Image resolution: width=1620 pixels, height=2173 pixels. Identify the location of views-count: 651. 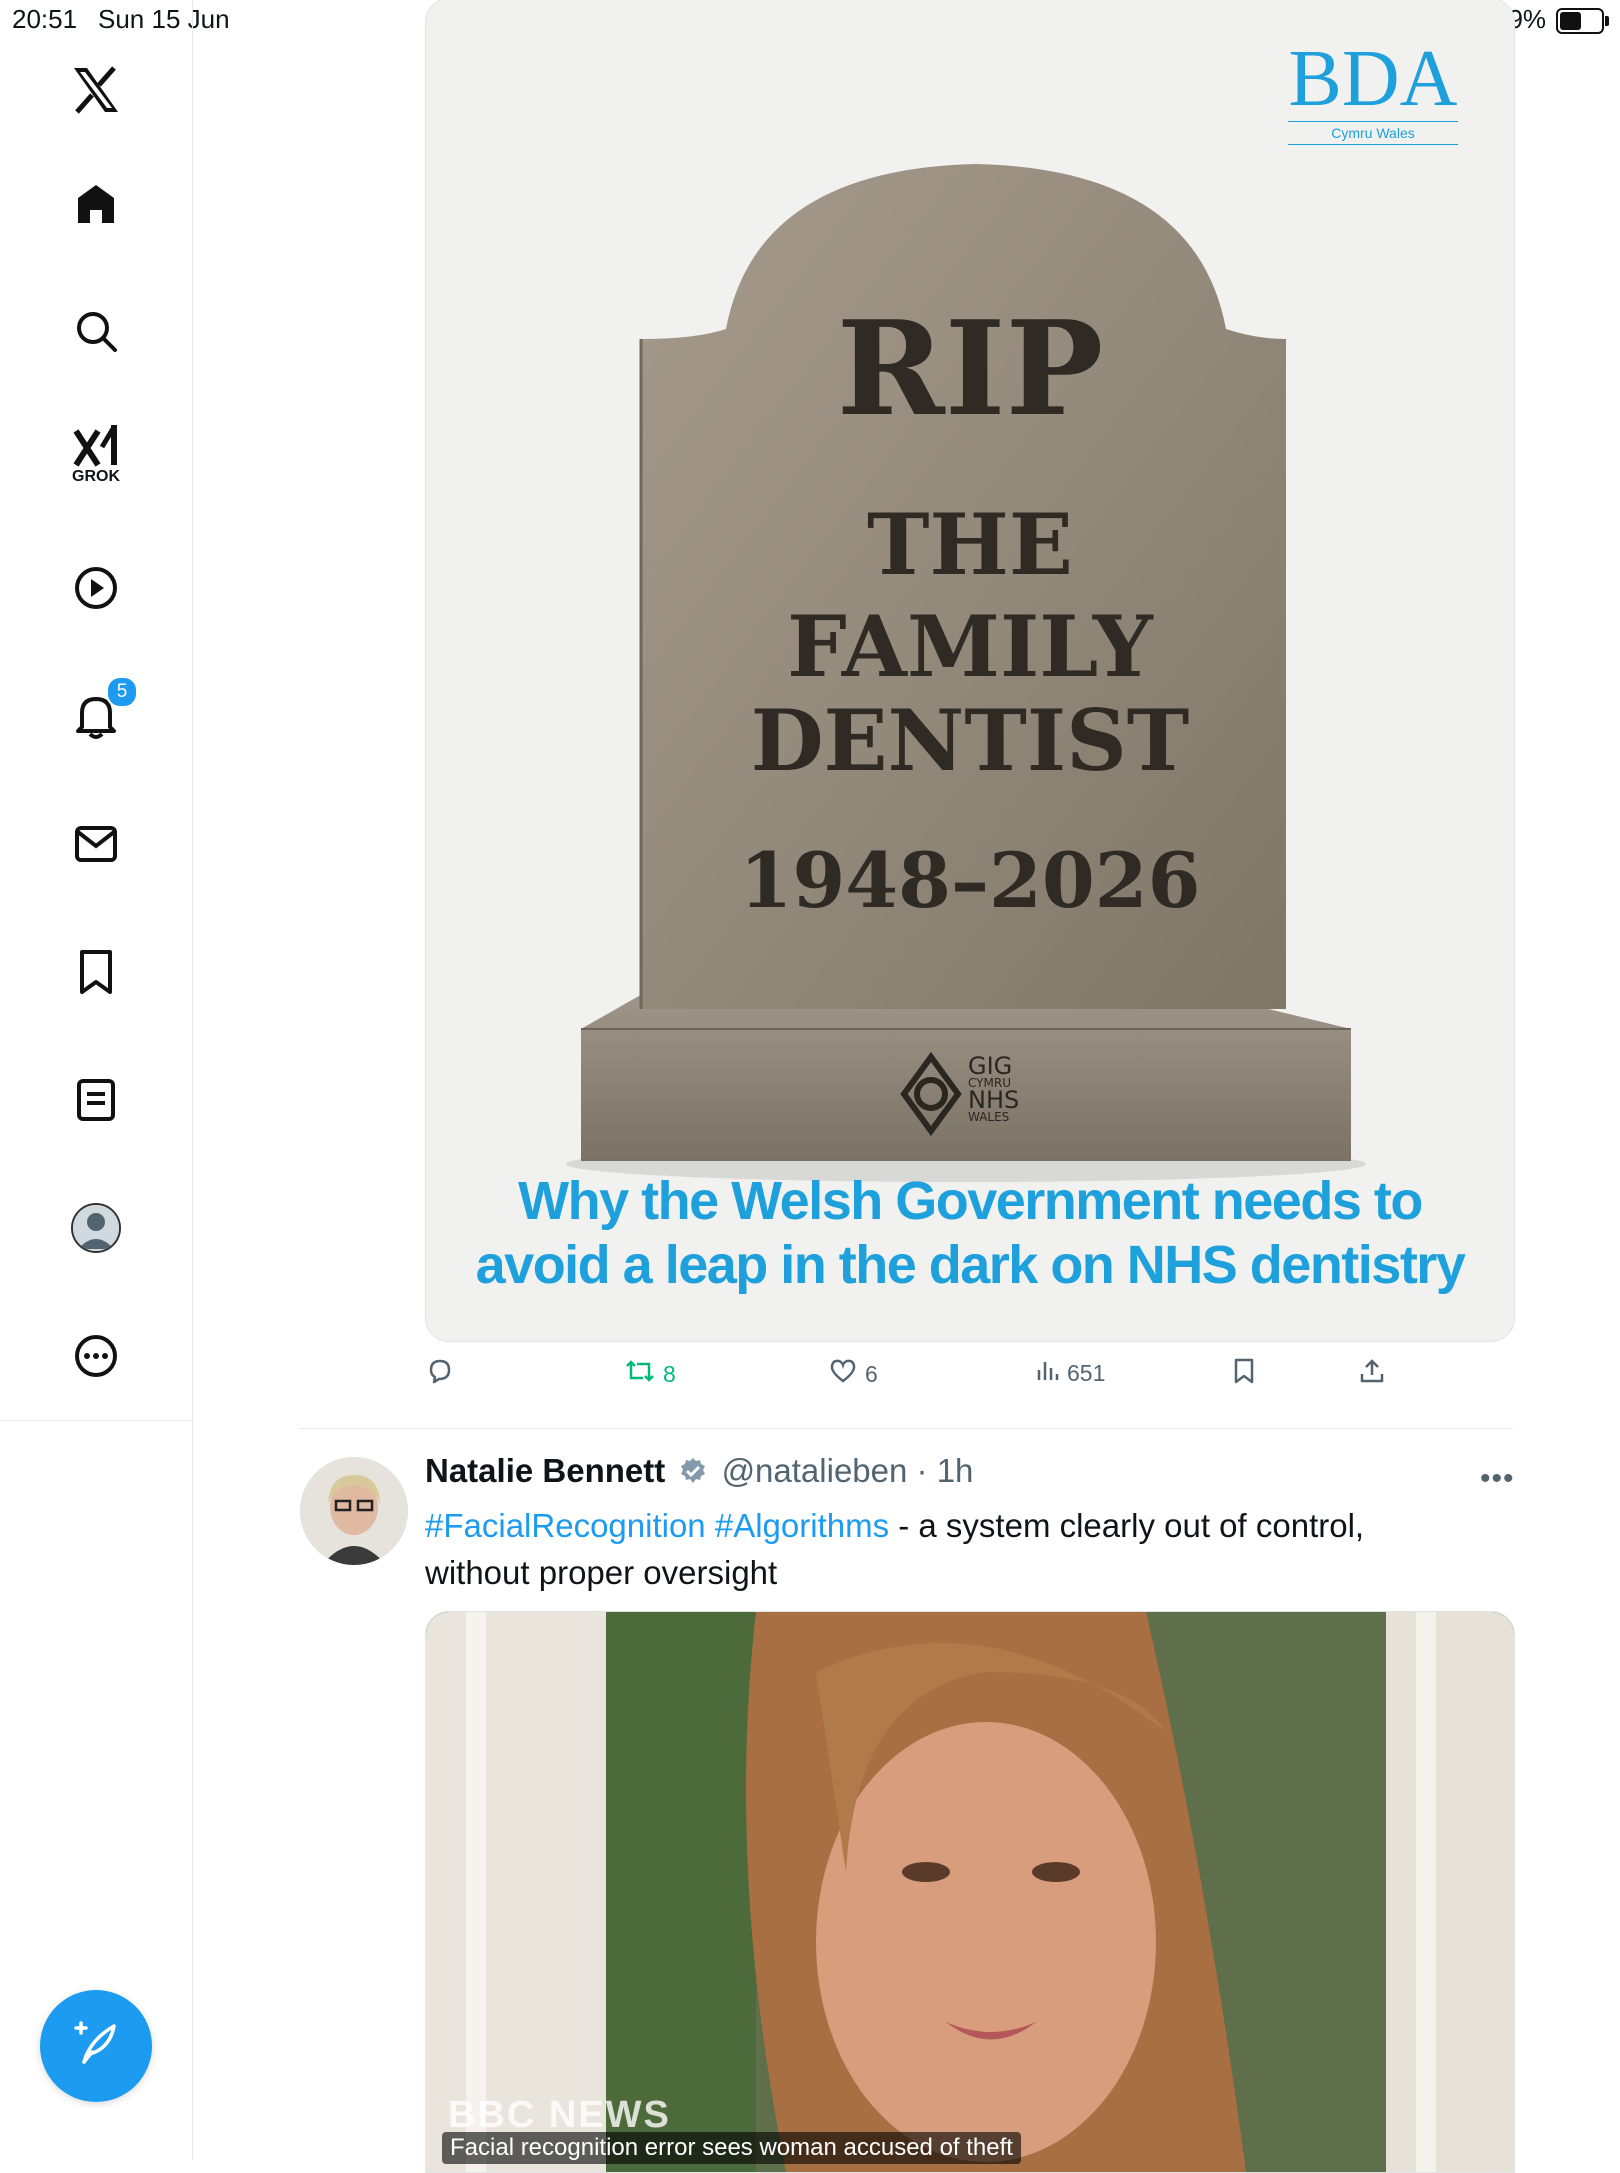
(1086, 1372).